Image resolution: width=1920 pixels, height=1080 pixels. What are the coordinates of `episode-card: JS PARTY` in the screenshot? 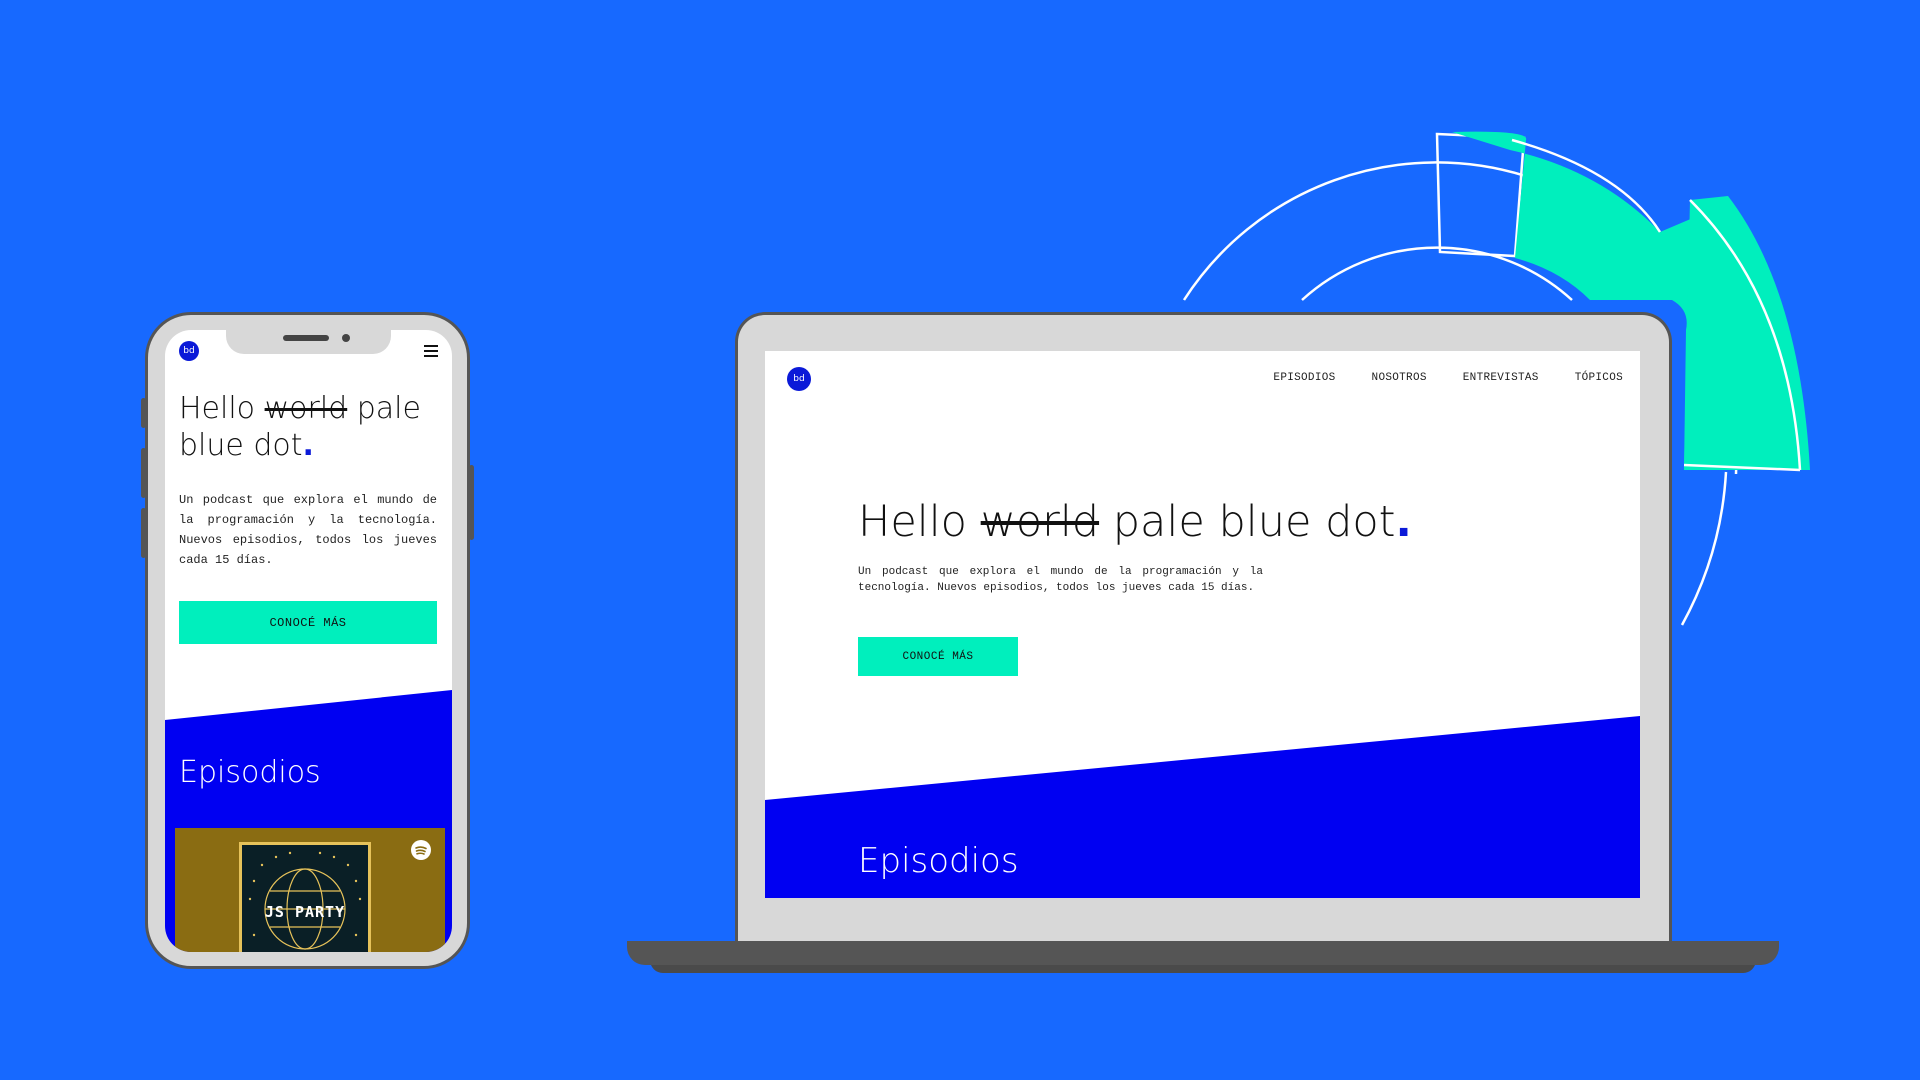 It's located at (310, 890).